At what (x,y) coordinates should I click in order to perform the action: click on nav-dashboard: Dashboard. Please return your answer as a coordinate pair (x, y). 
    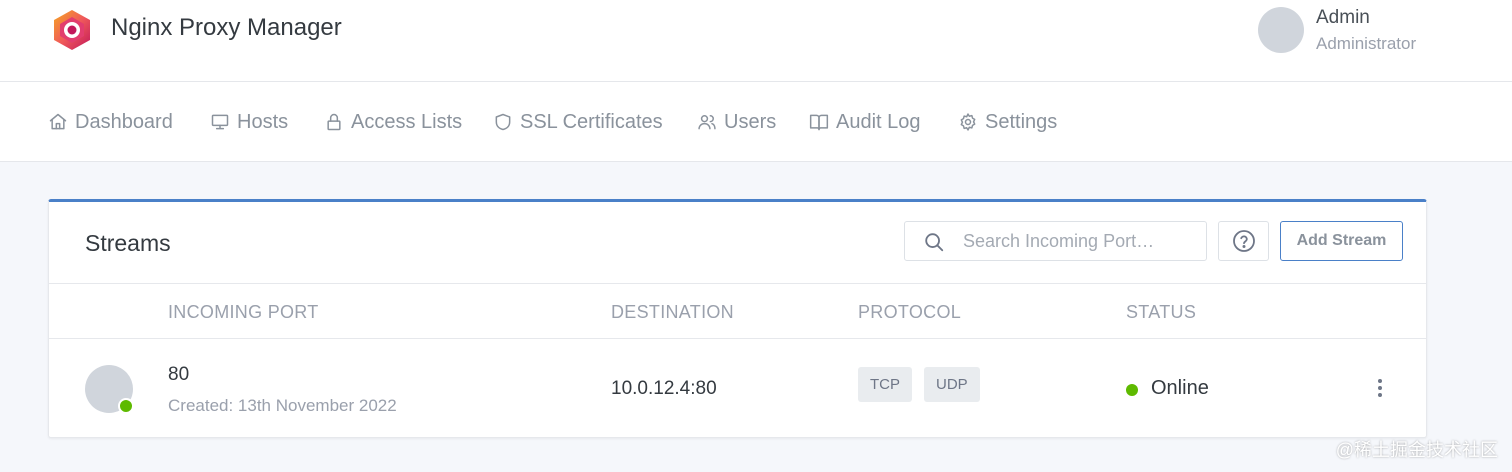
    Looking at the image, I should click on (110, 122).